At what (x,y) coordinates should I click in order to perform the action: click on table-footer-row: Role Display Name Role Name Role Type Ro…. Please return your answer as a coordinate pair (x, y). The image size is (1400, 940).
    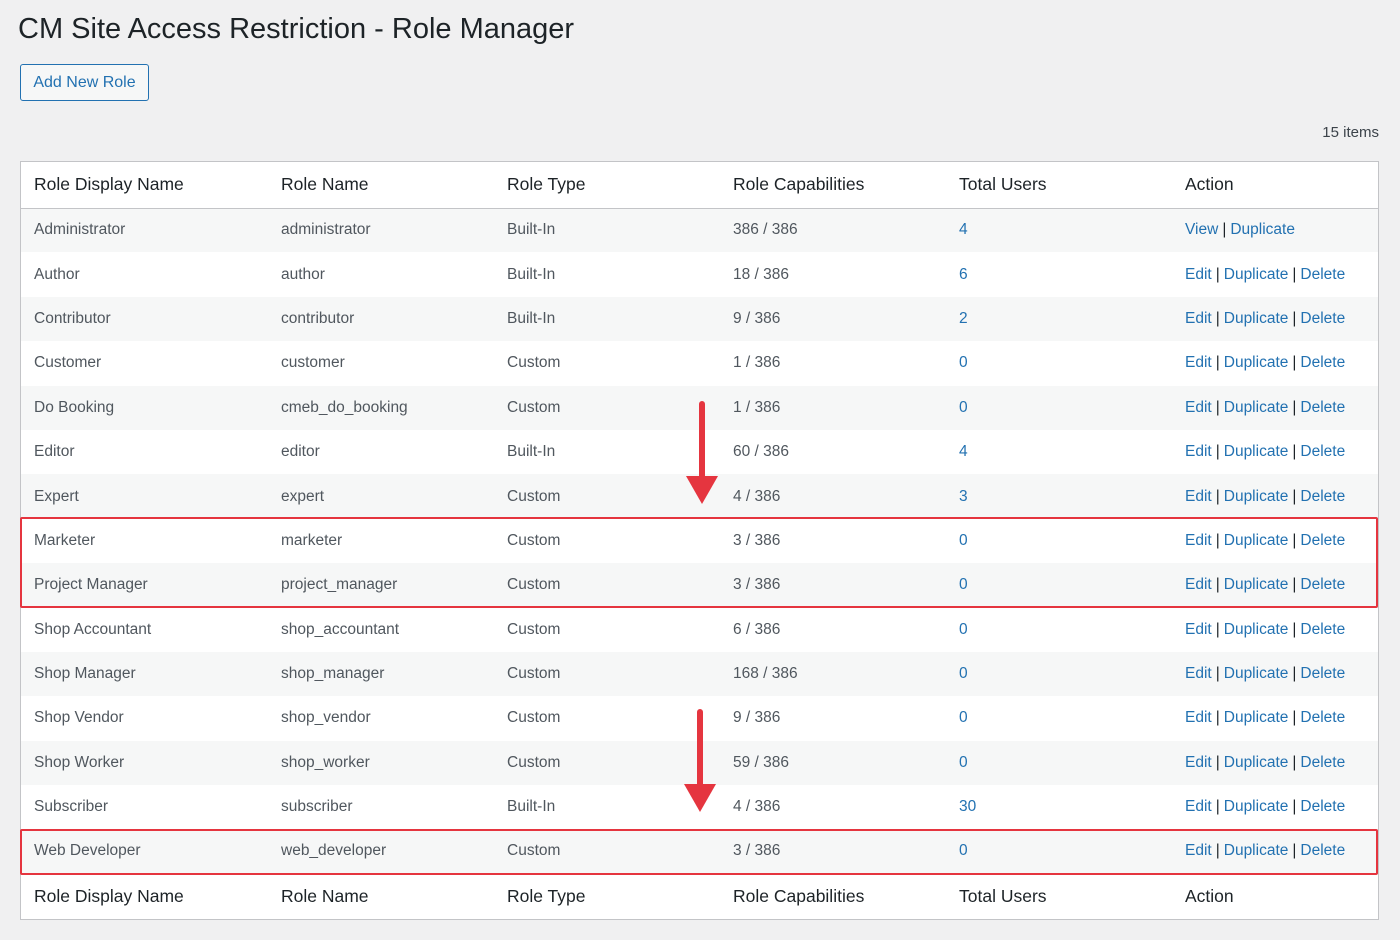
    Looking at the image, I should click on (699, 896).